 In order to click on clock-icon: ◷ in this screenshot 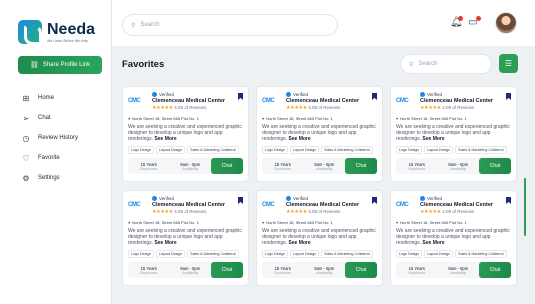, I will do `click(26, 138)`.